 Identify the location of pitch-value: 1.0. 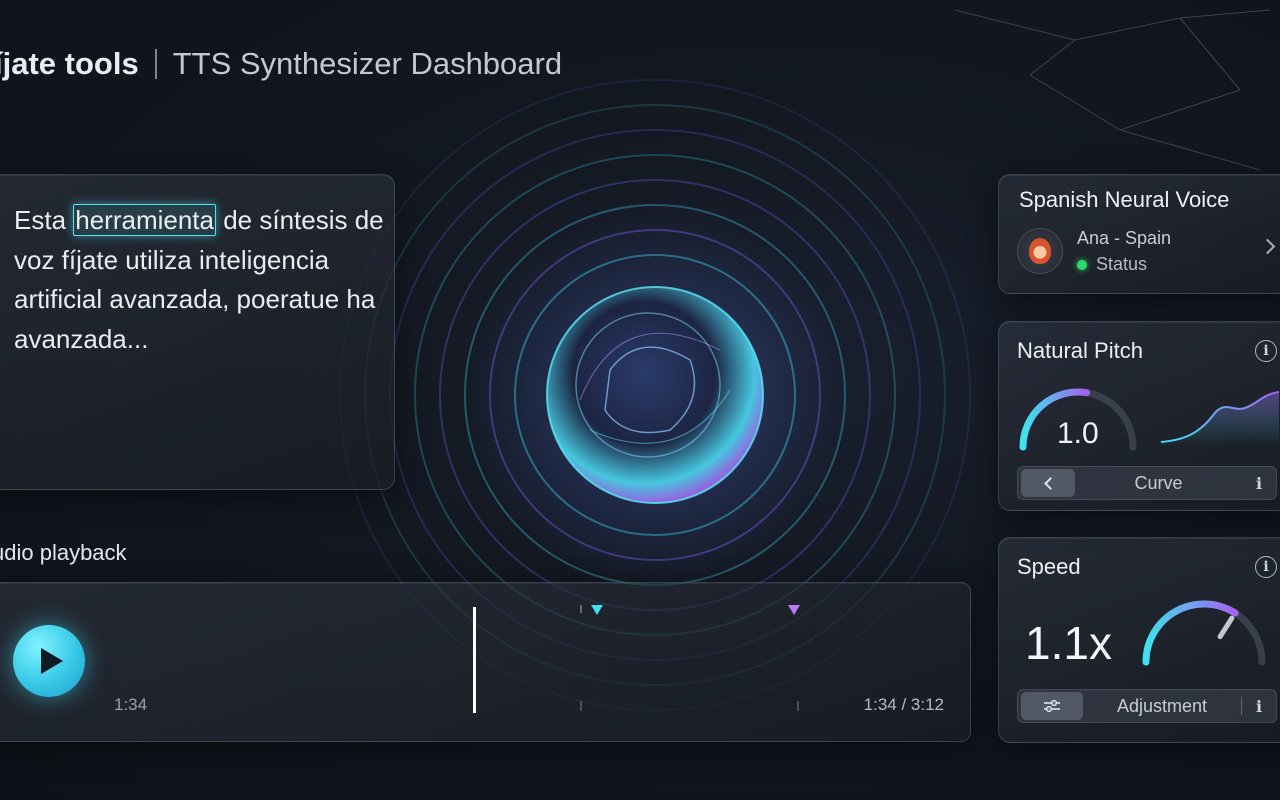
(1078, 433).